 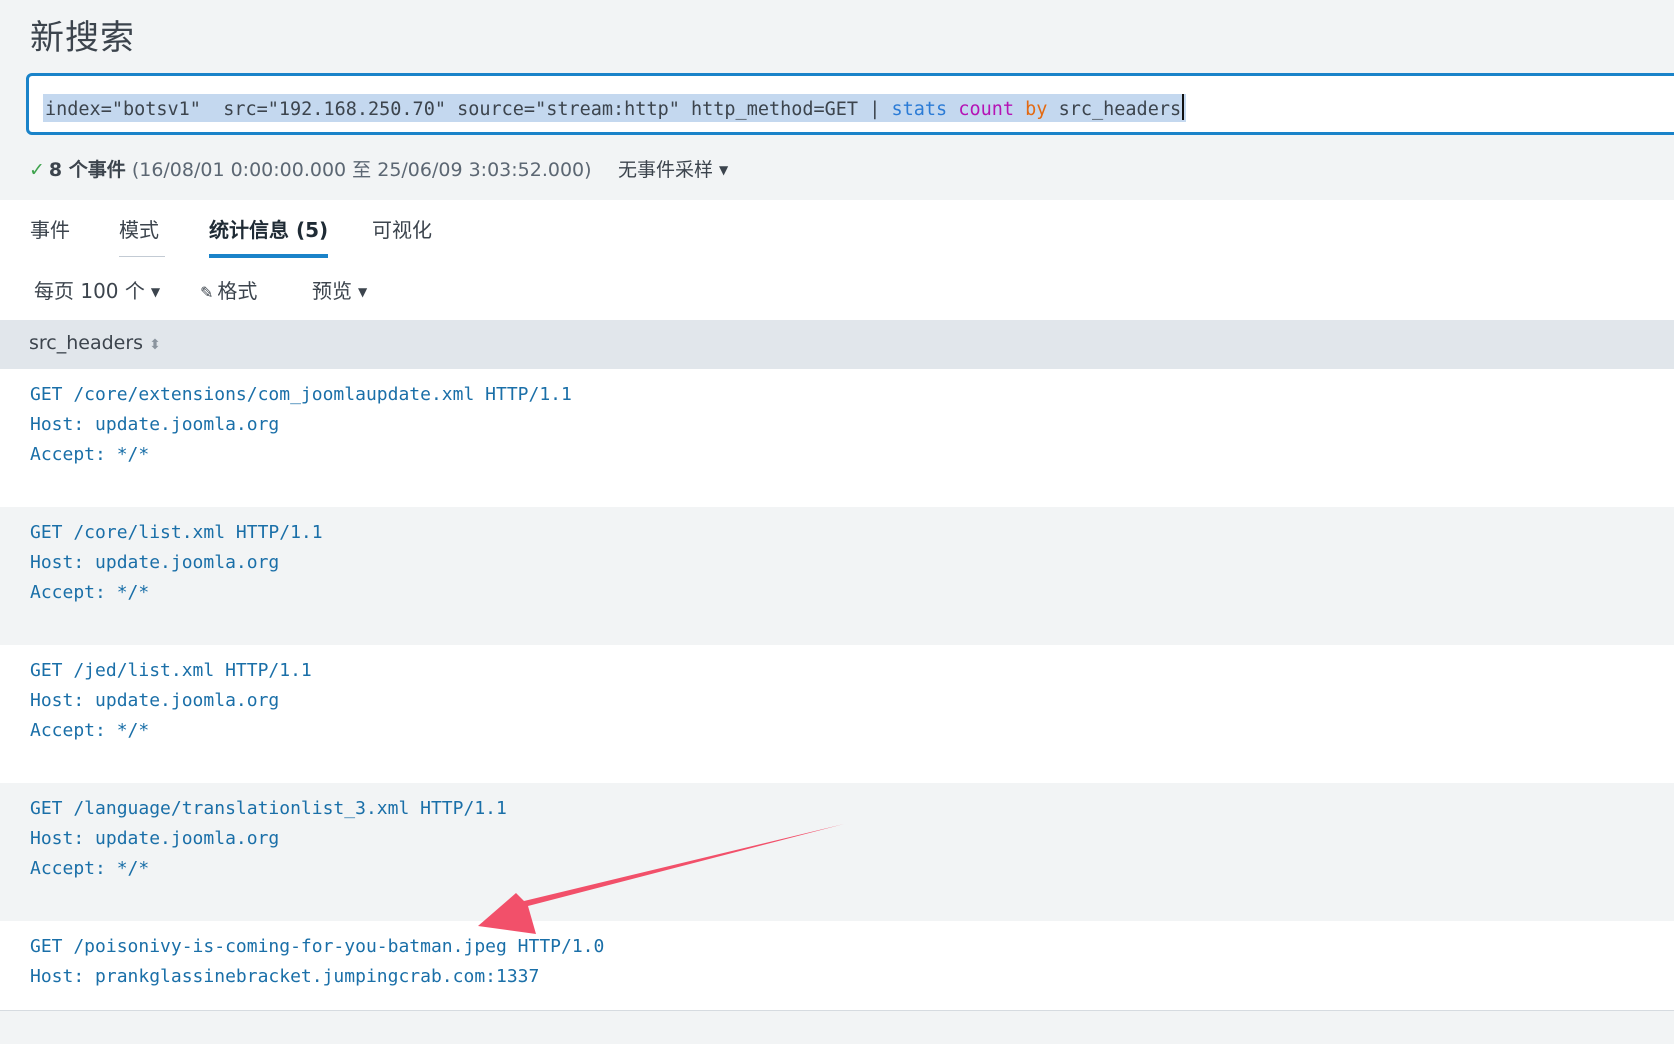 I want to click on annotation-arrow, so click(x=661, y=879).